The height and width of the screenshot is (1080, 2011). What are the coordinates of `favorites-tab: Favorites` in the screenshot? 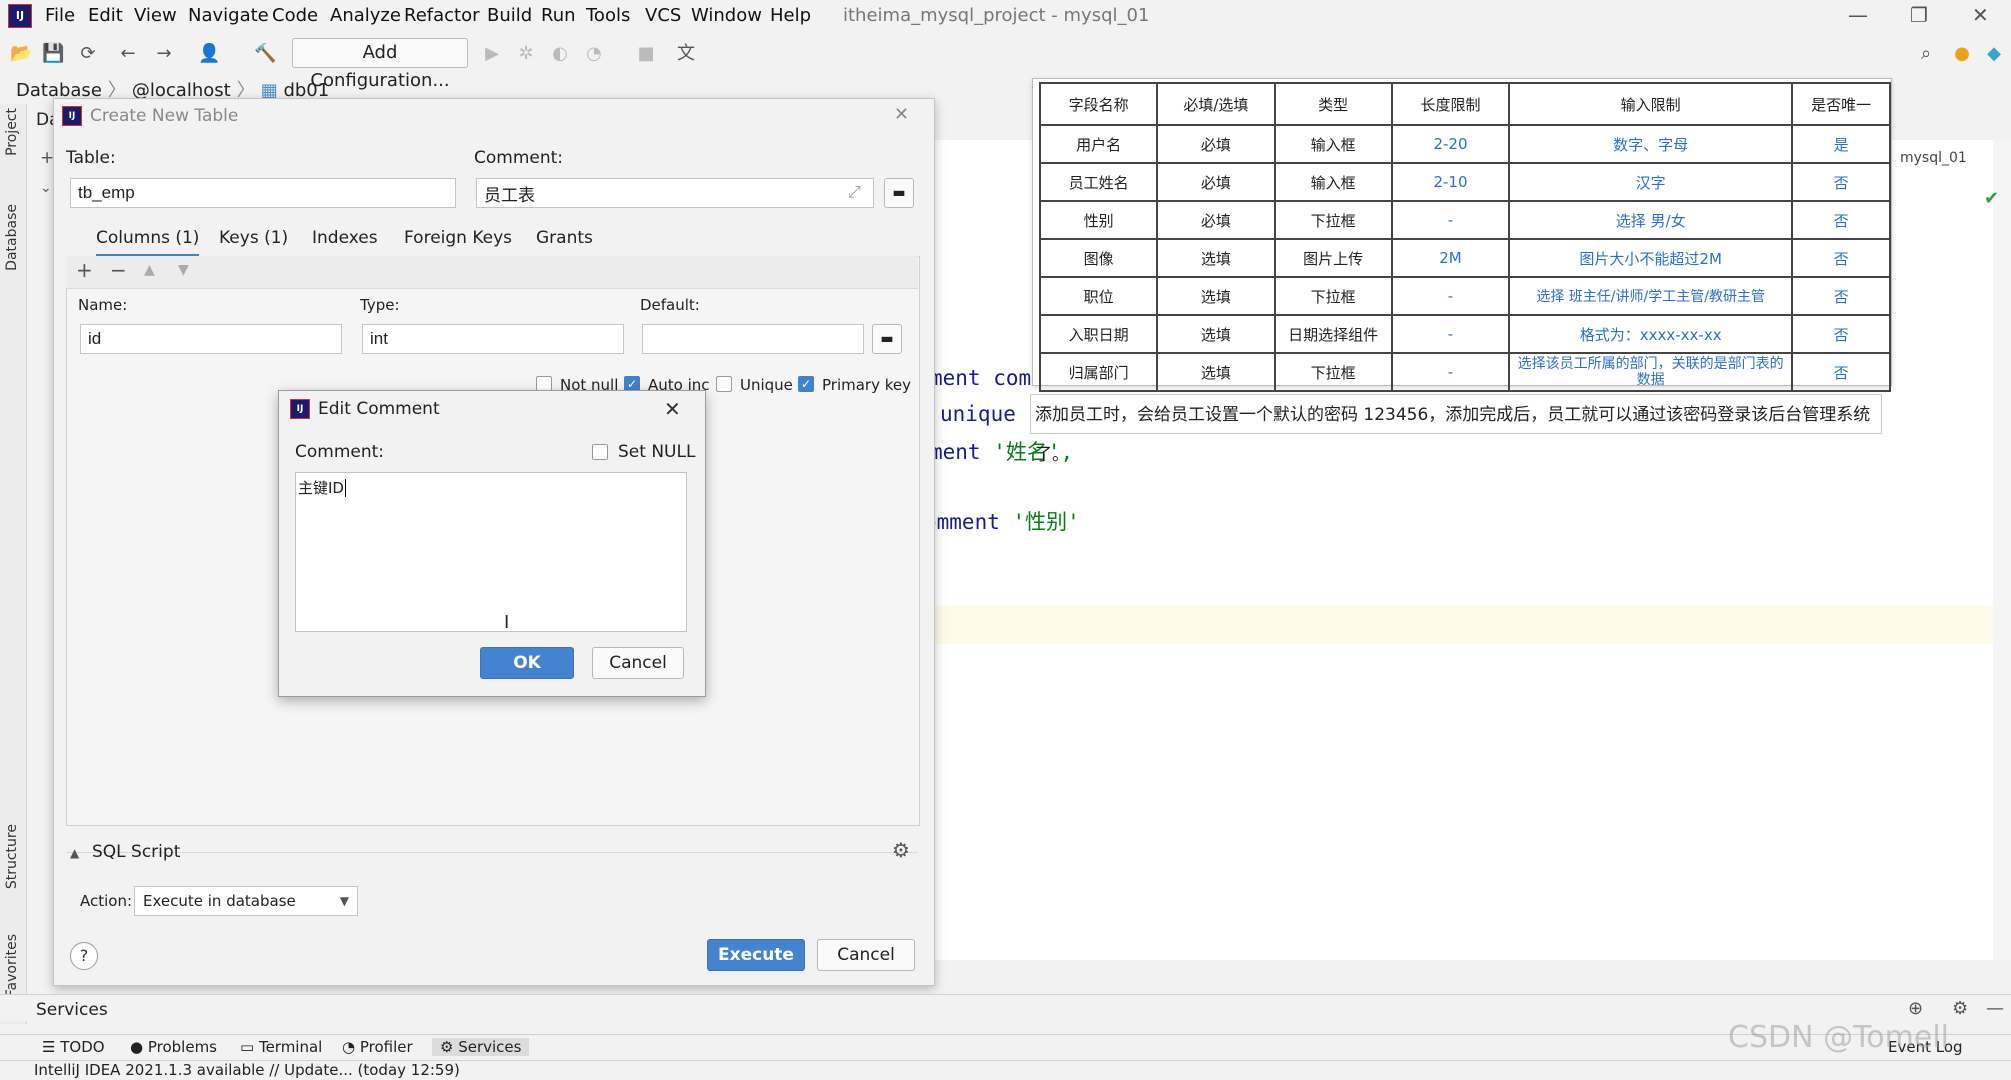 It's located at (12, 965).